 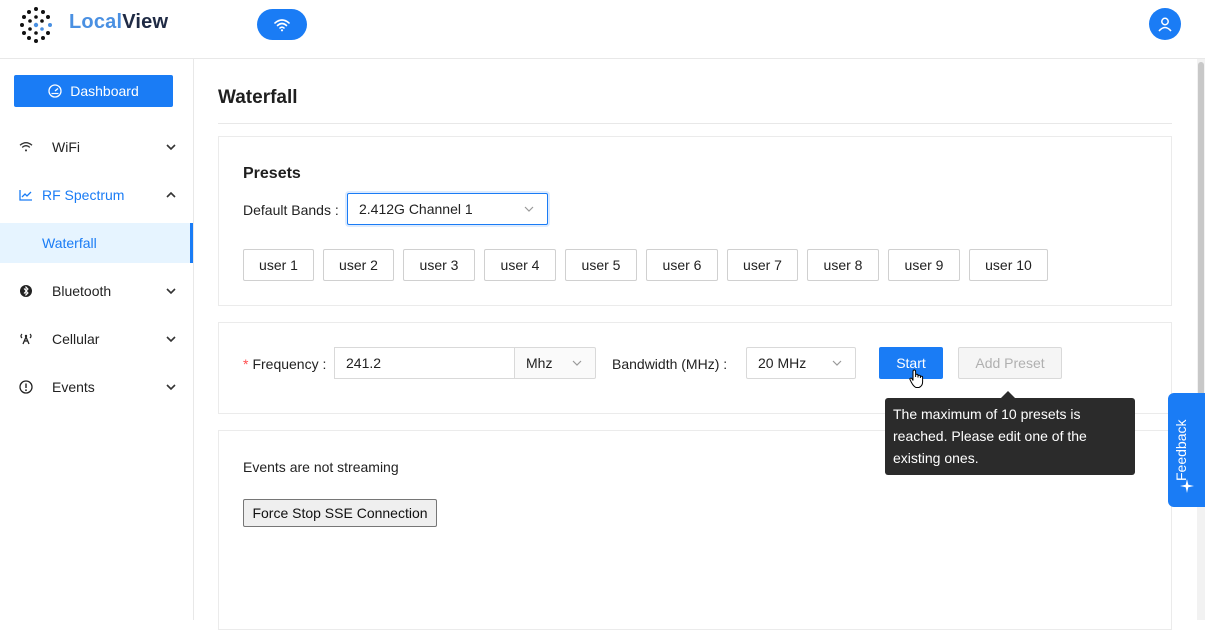 What do you see at coordinates (555, 363) in the screenshot?
I see `frequency-unit-select: Mhz` at bounding box center [555, 363].